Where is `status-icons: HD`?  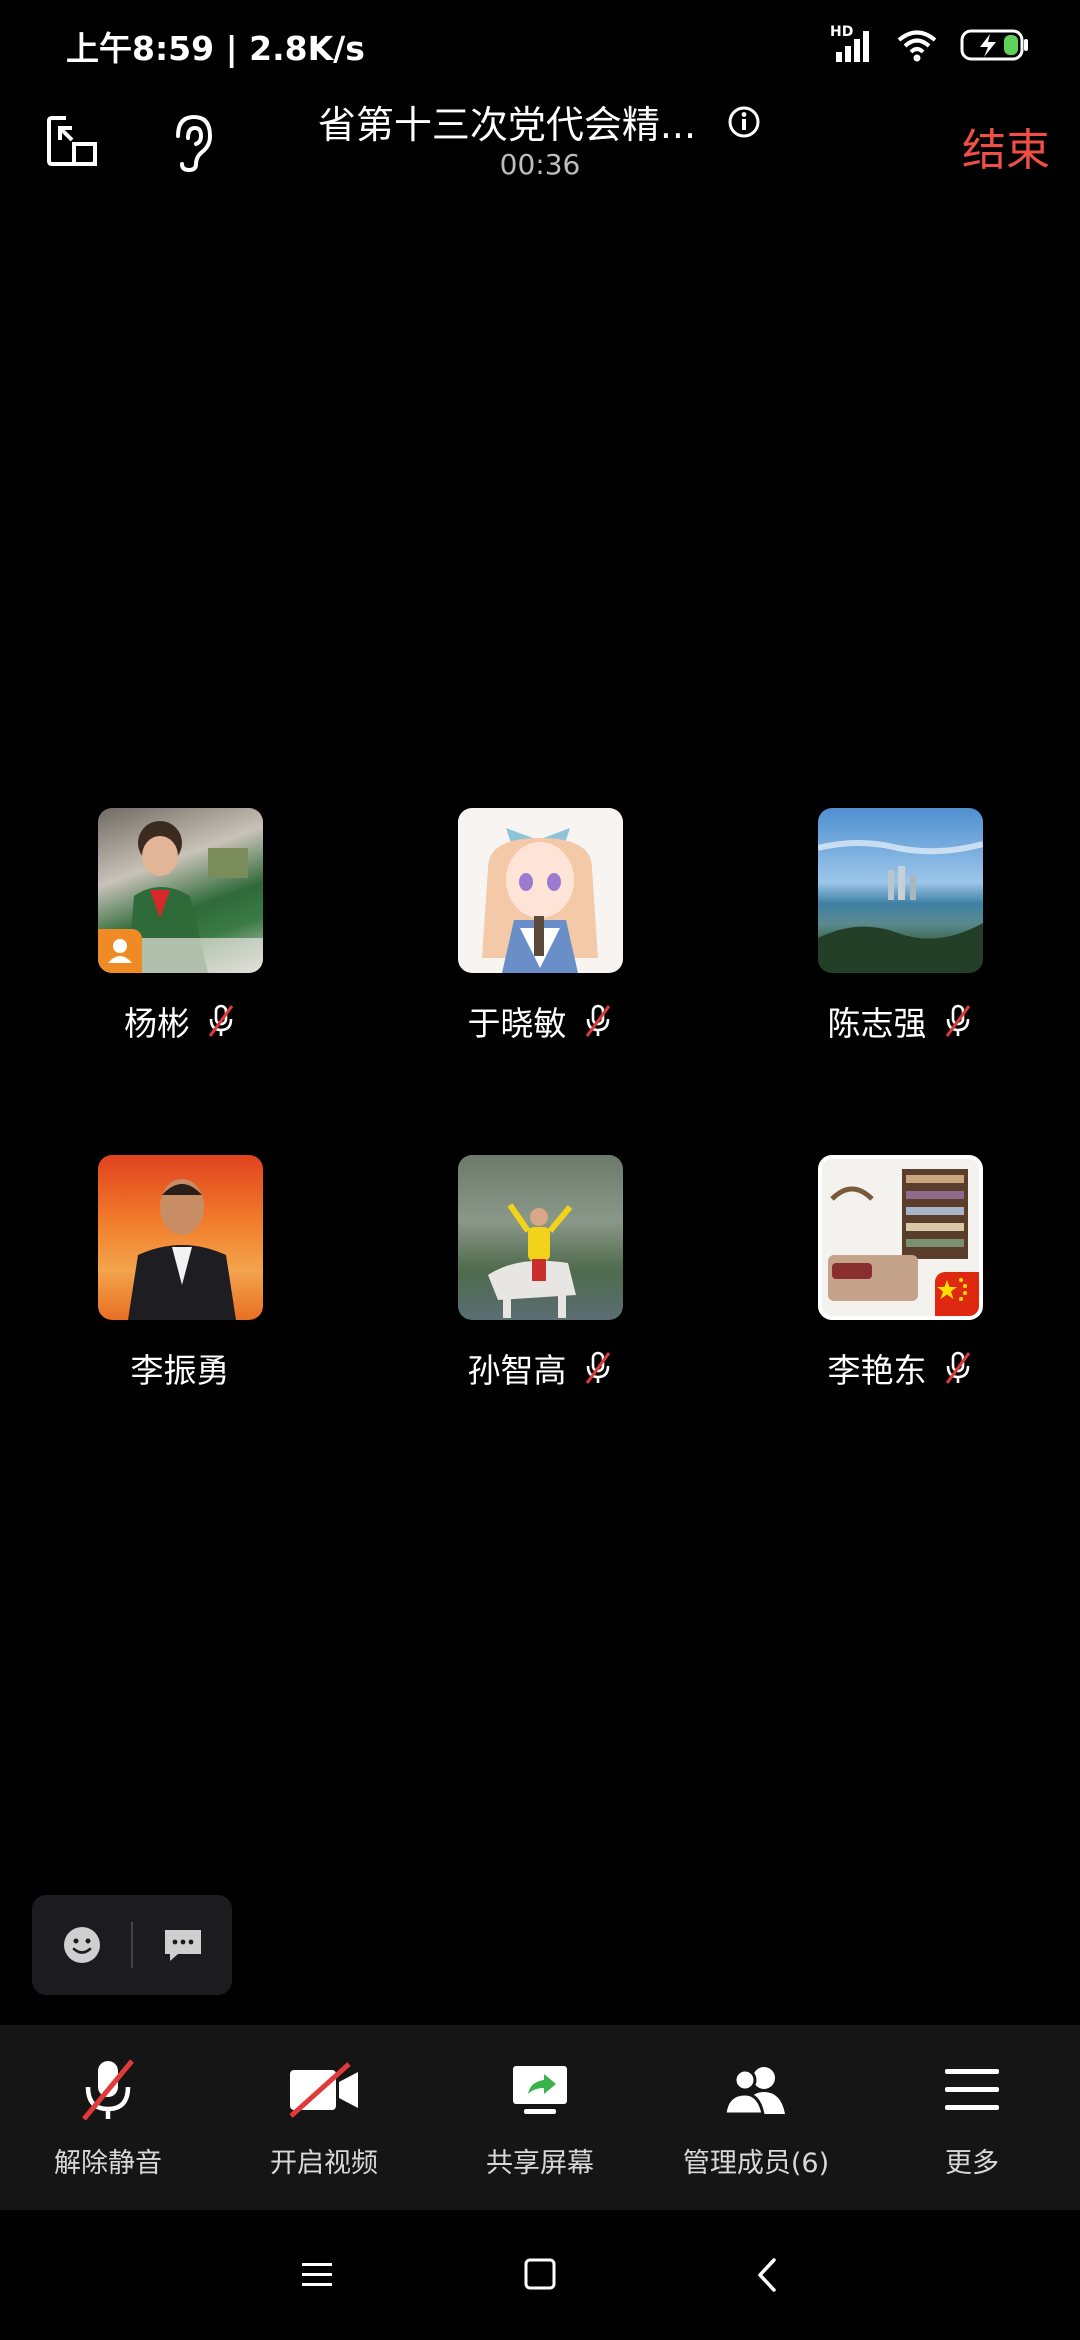
status-icons: HD is located at coordinates (930, 43).